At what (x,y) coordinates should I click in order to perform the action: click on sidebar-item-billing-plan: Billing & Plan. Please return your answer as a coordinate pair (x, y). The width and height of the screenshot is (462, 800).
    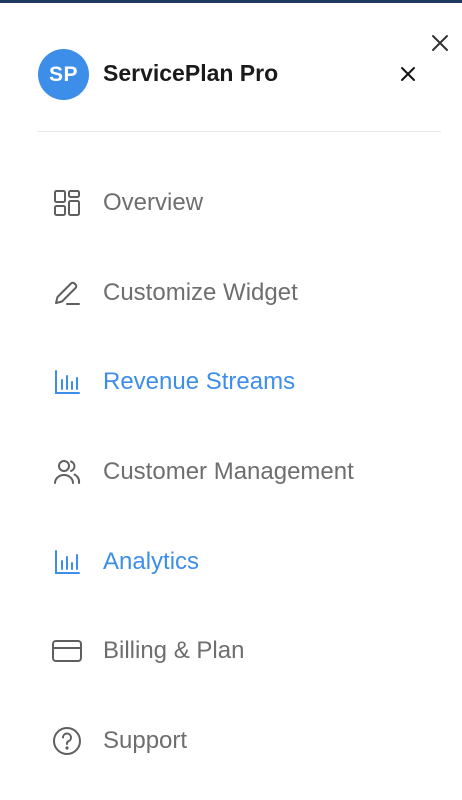
    Looking at the image, I should click on (240, 651).